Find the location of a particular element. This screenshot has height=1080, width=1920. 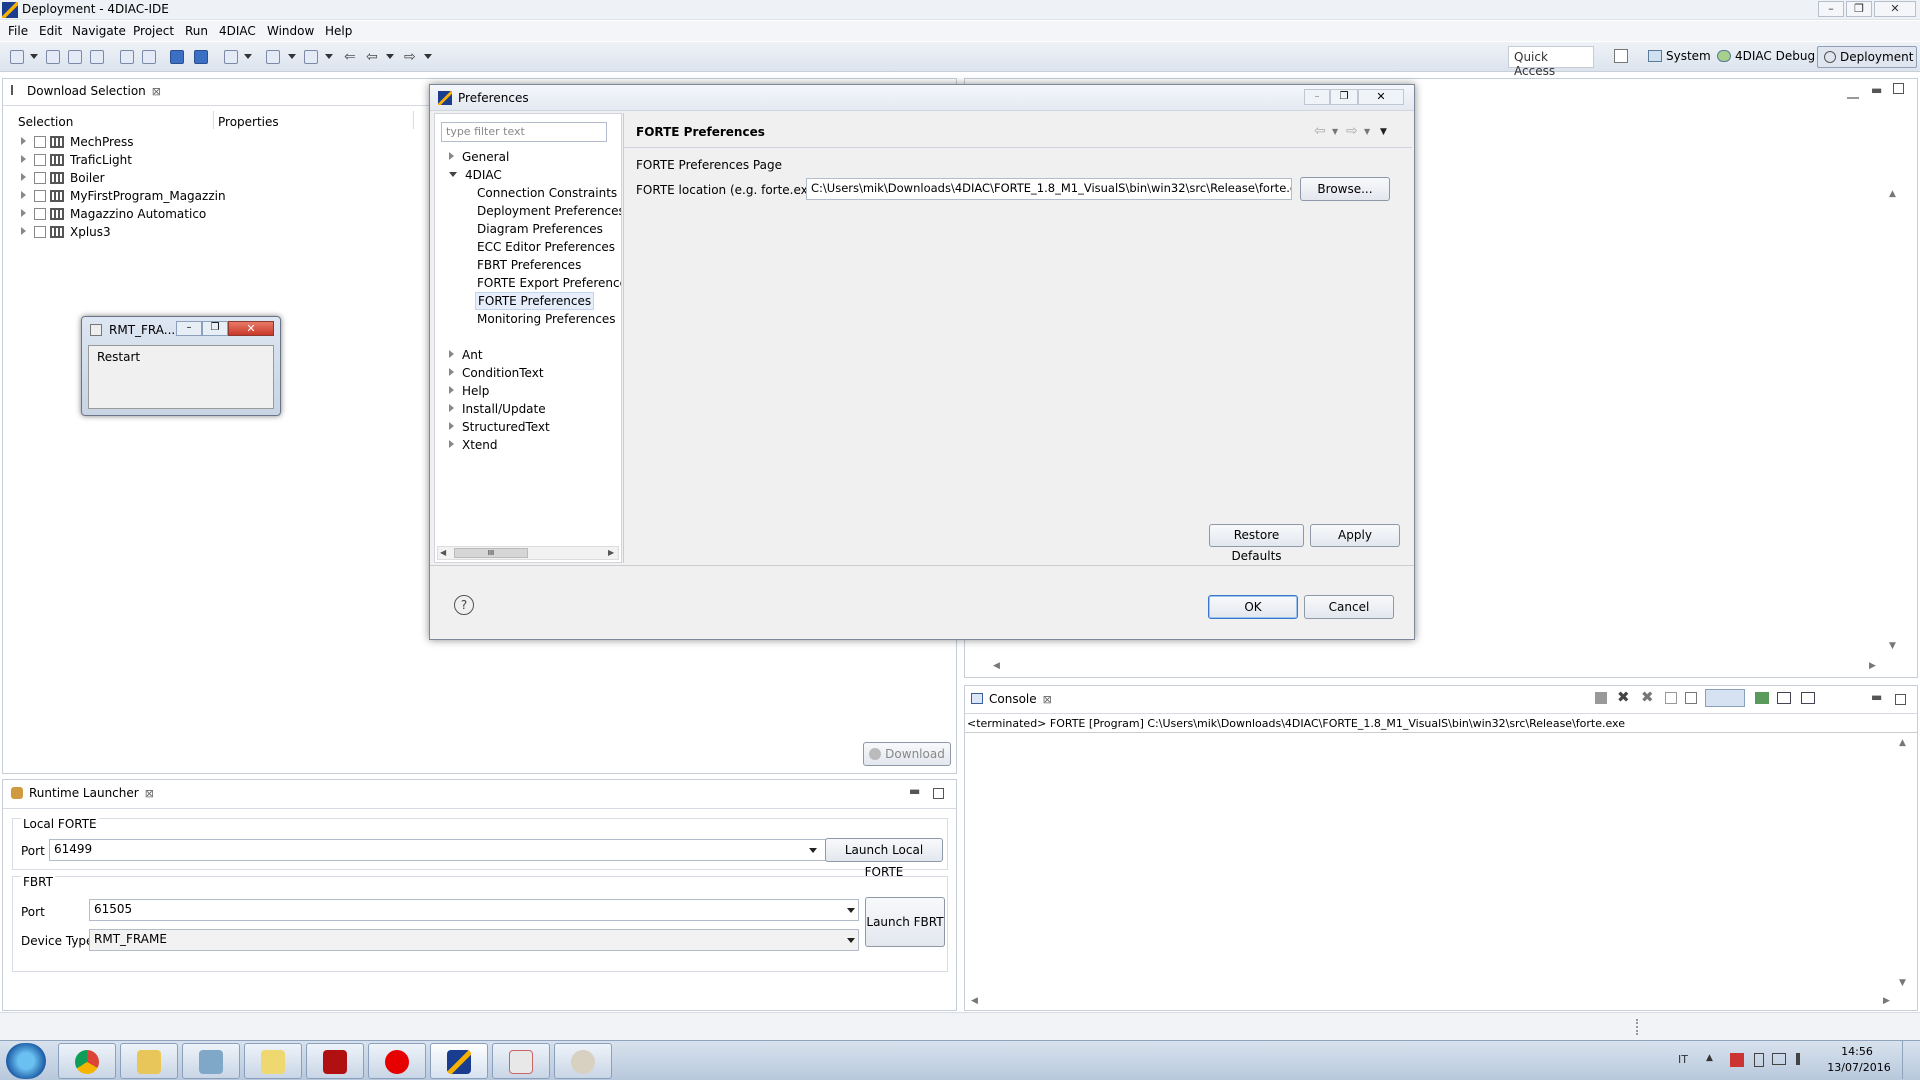

show-console-toggle is located at coordinates (1725, 698).